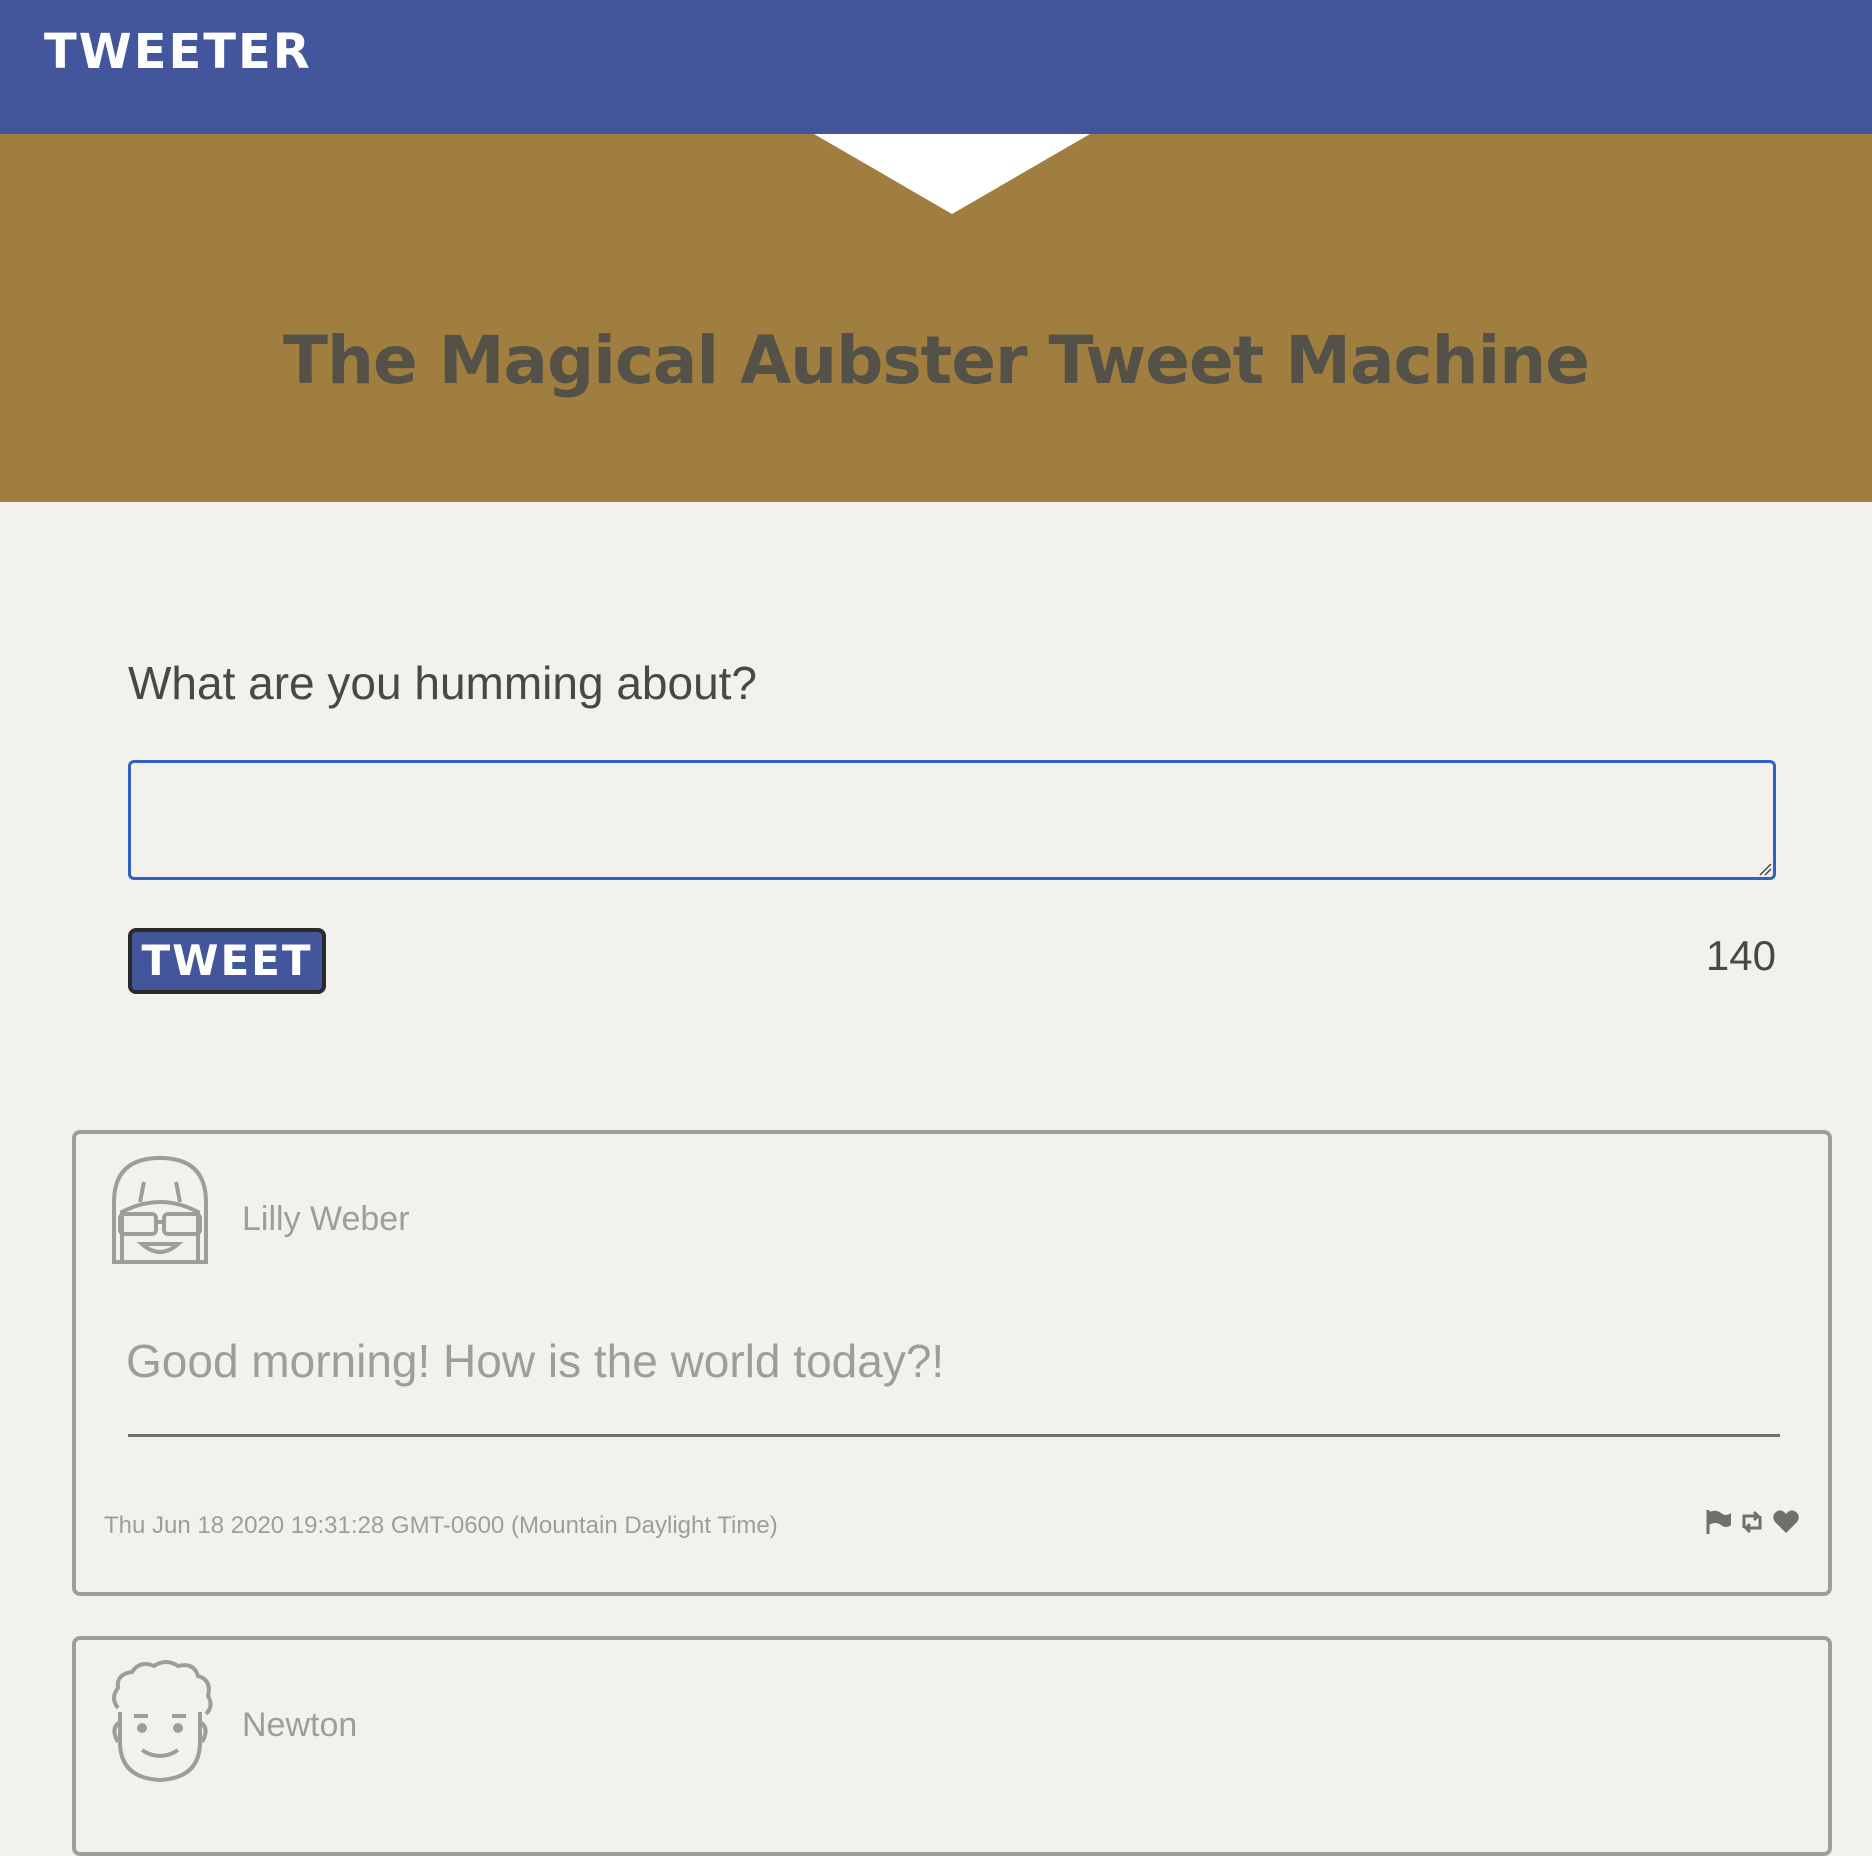 The image size is (1872, 1856). I want to click on retweet-icon, so click(1752, 1522).